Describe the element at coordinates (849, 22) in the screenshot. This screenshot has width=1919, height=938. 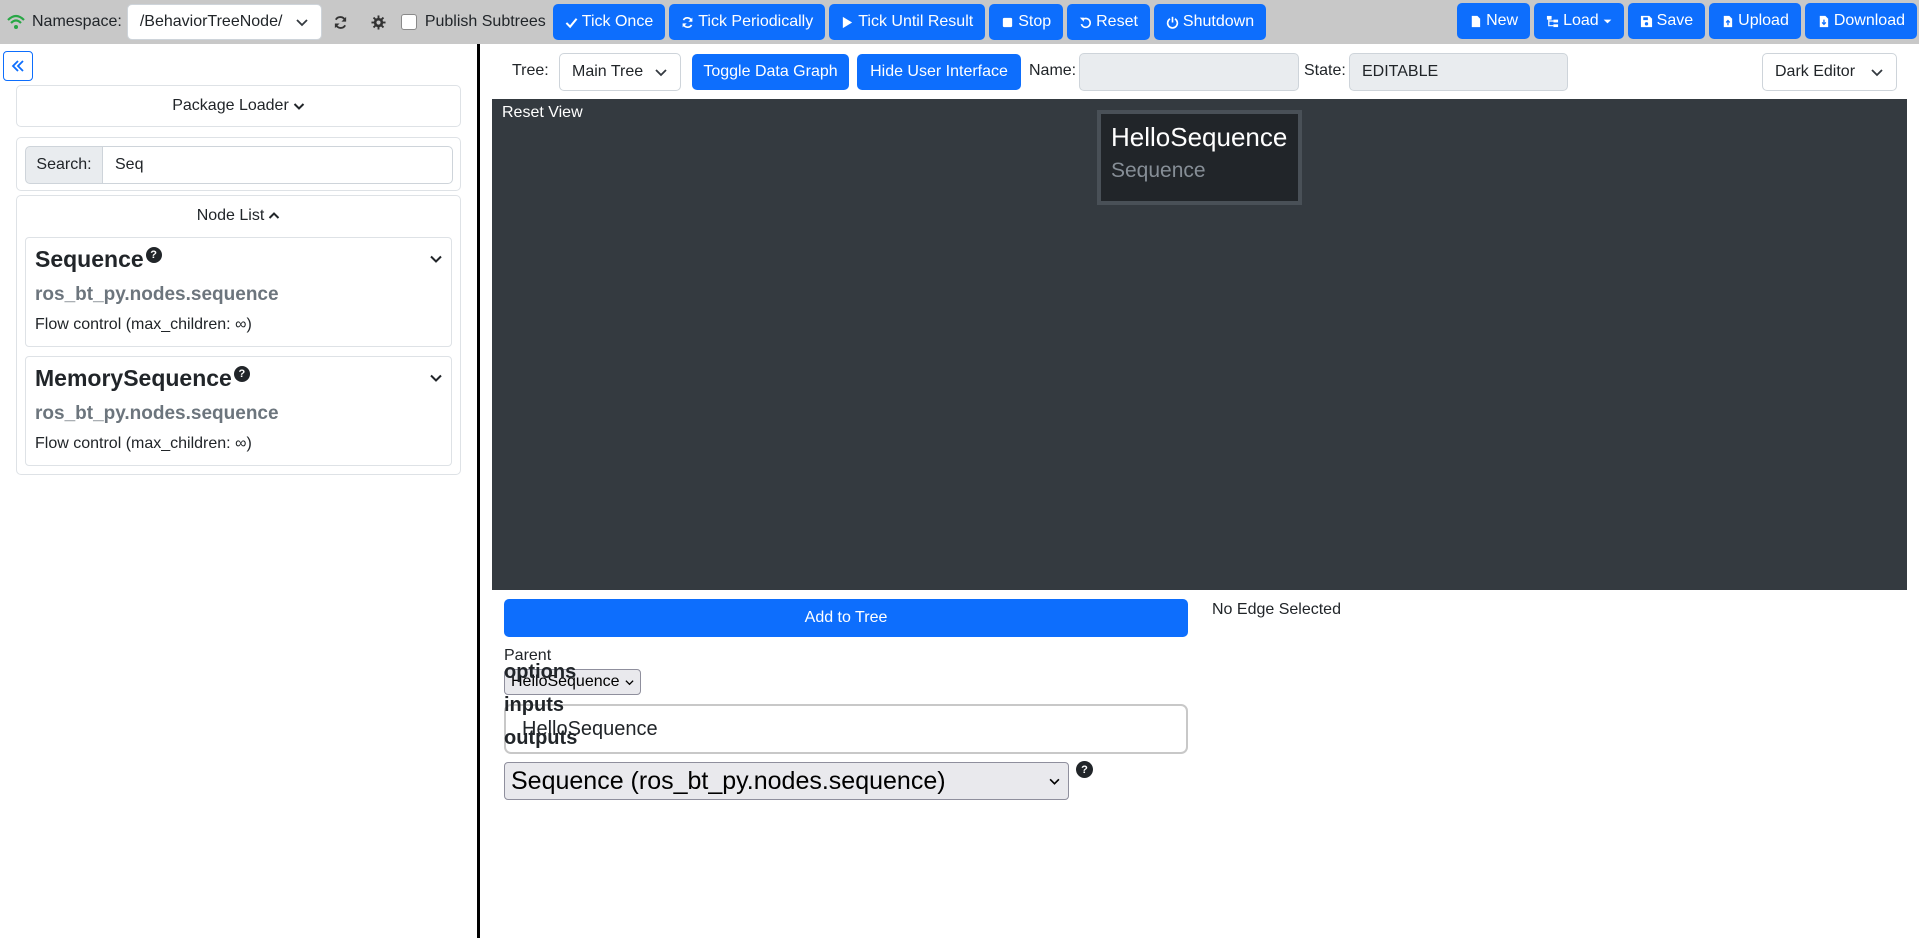
I see `play-icon` at that location.